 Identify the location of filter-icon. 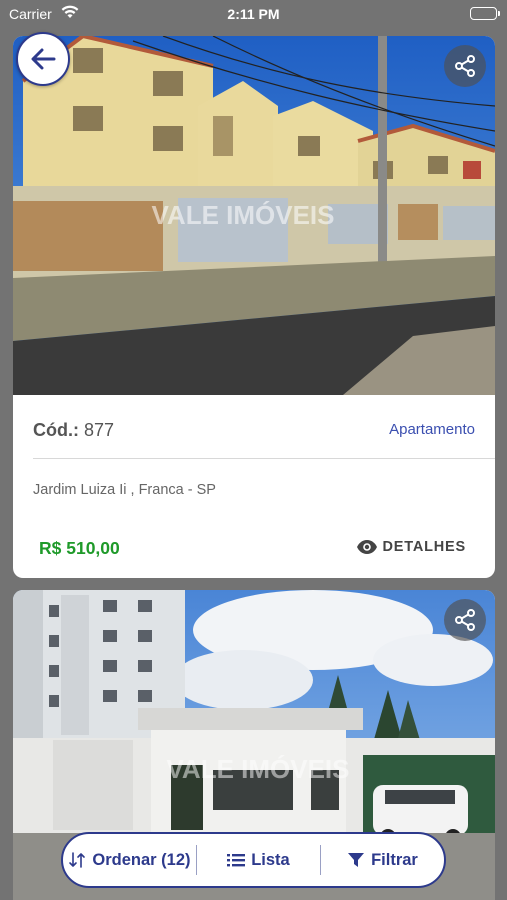
(356, 860).